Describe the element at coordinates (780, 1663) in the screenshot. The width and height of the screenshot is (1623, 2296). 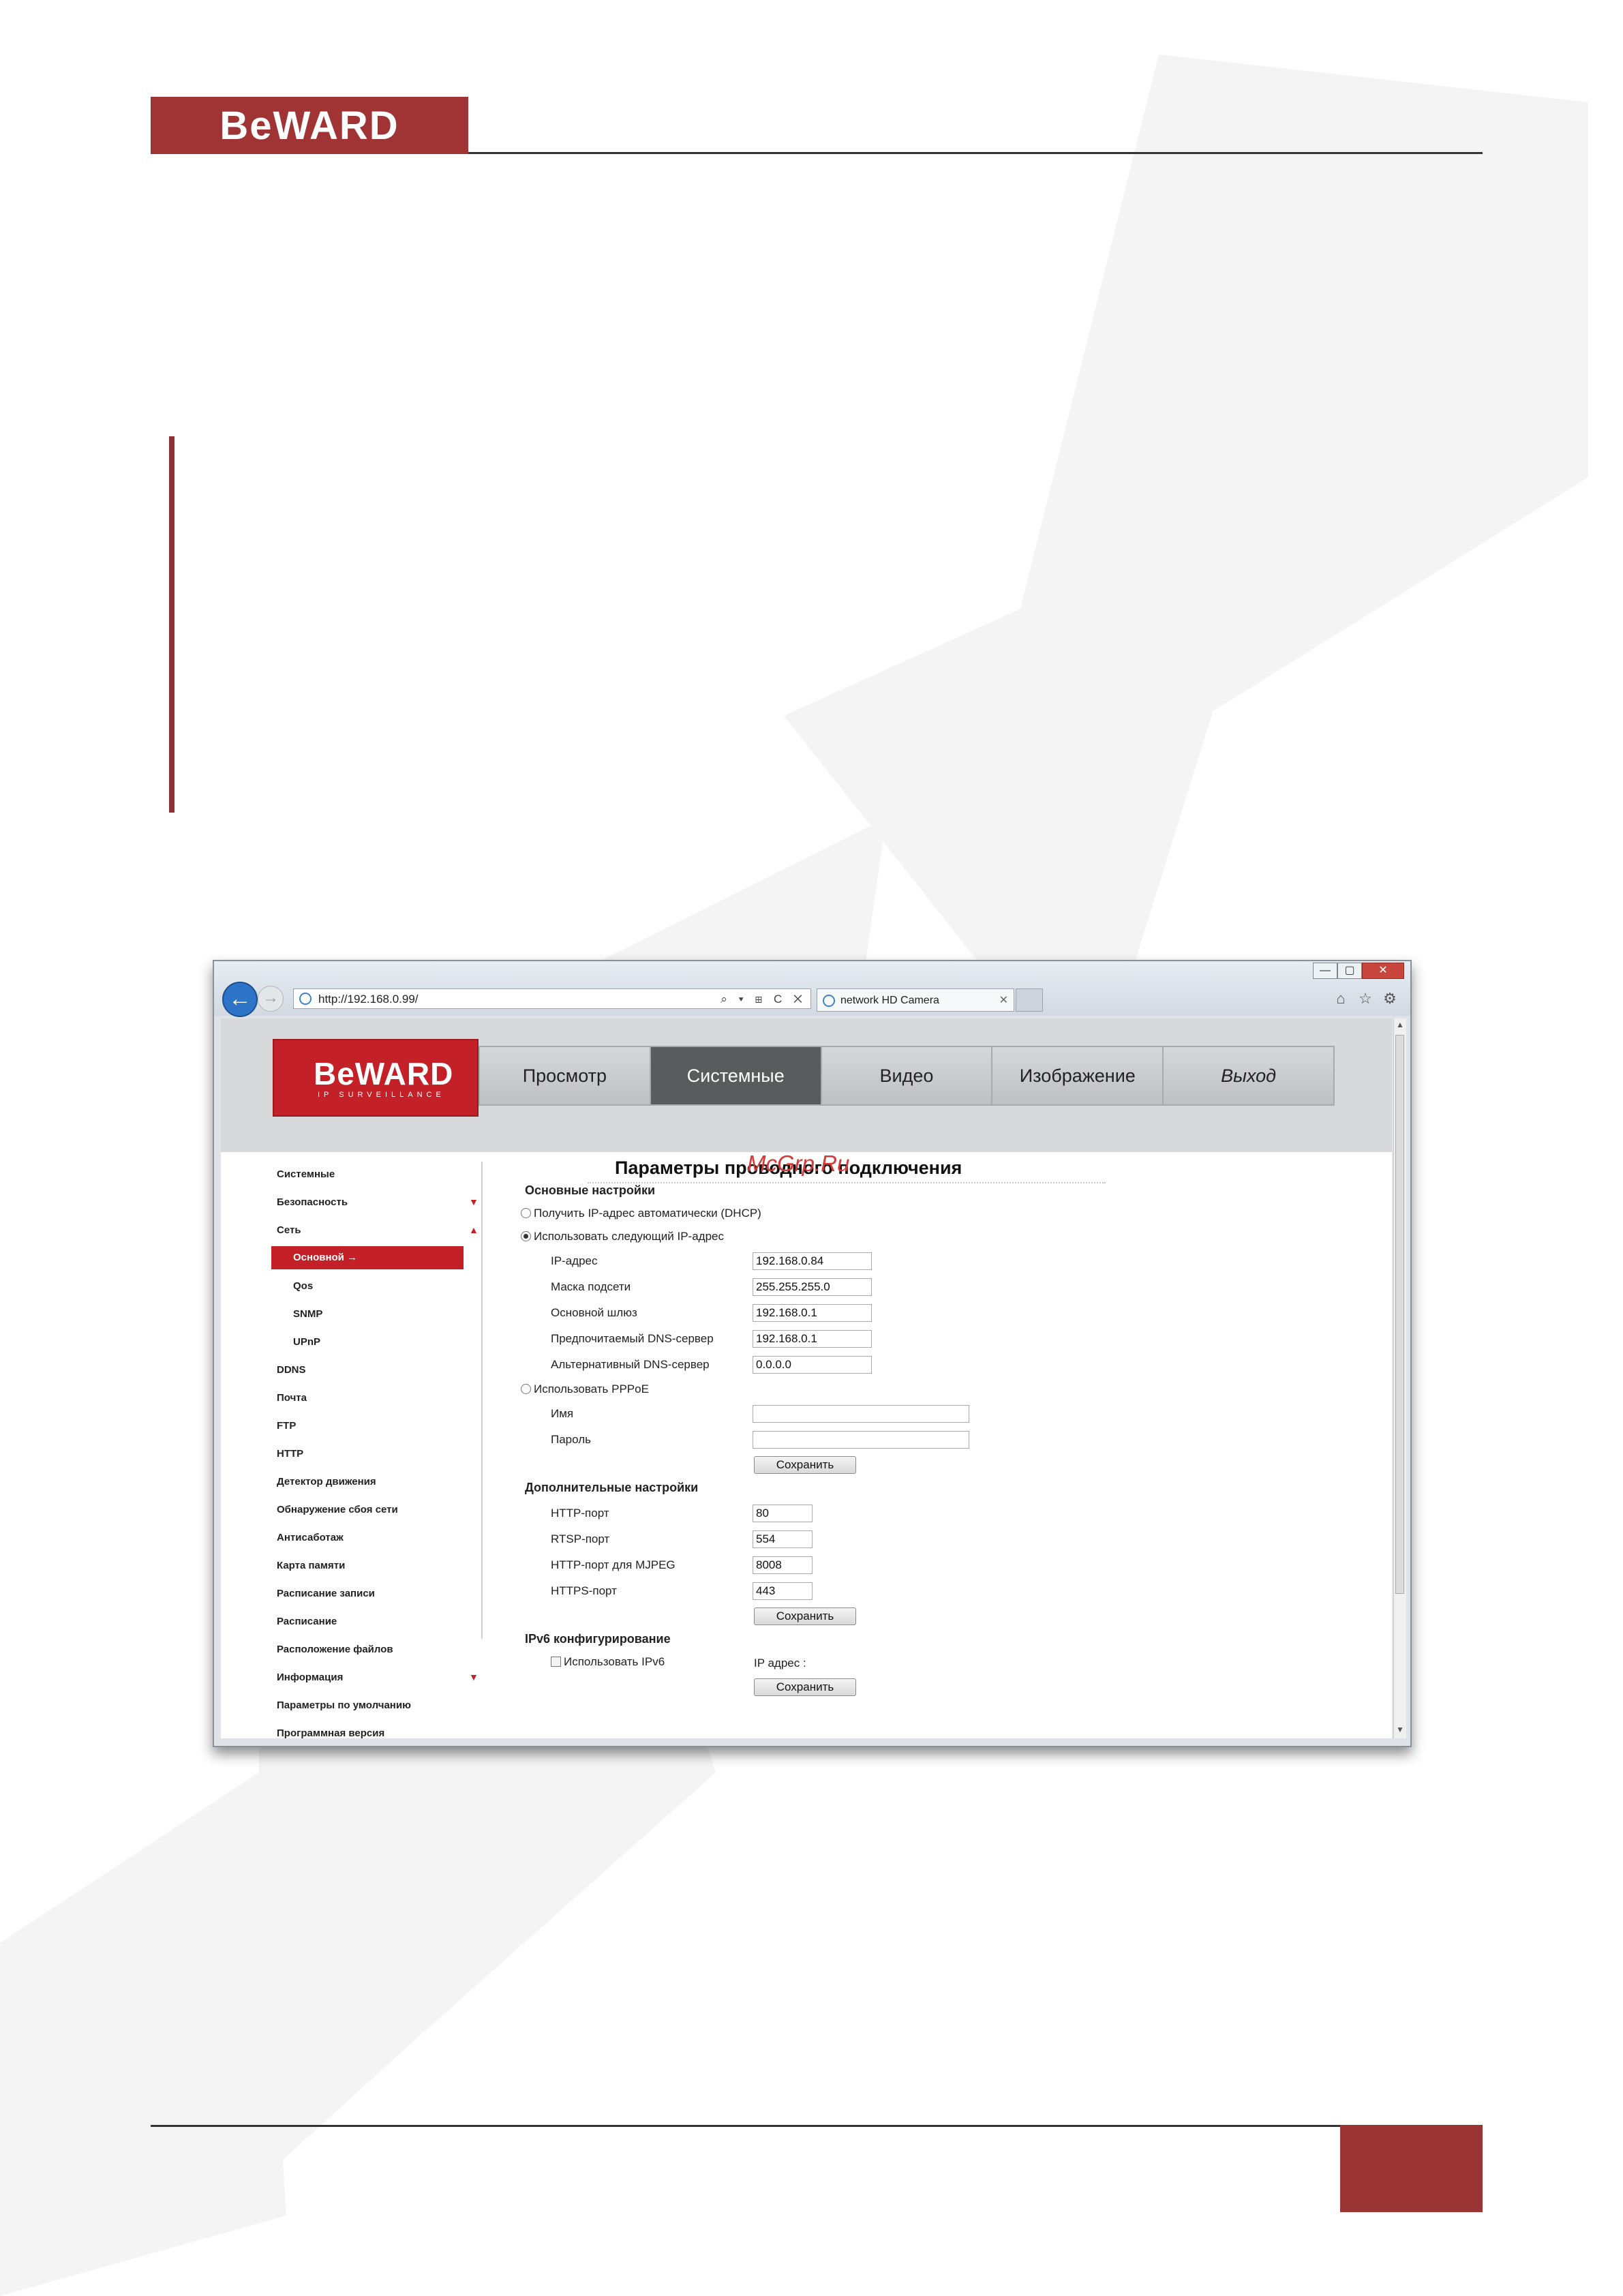
I see `ipv6-address-label: IP адрес :` at that location.